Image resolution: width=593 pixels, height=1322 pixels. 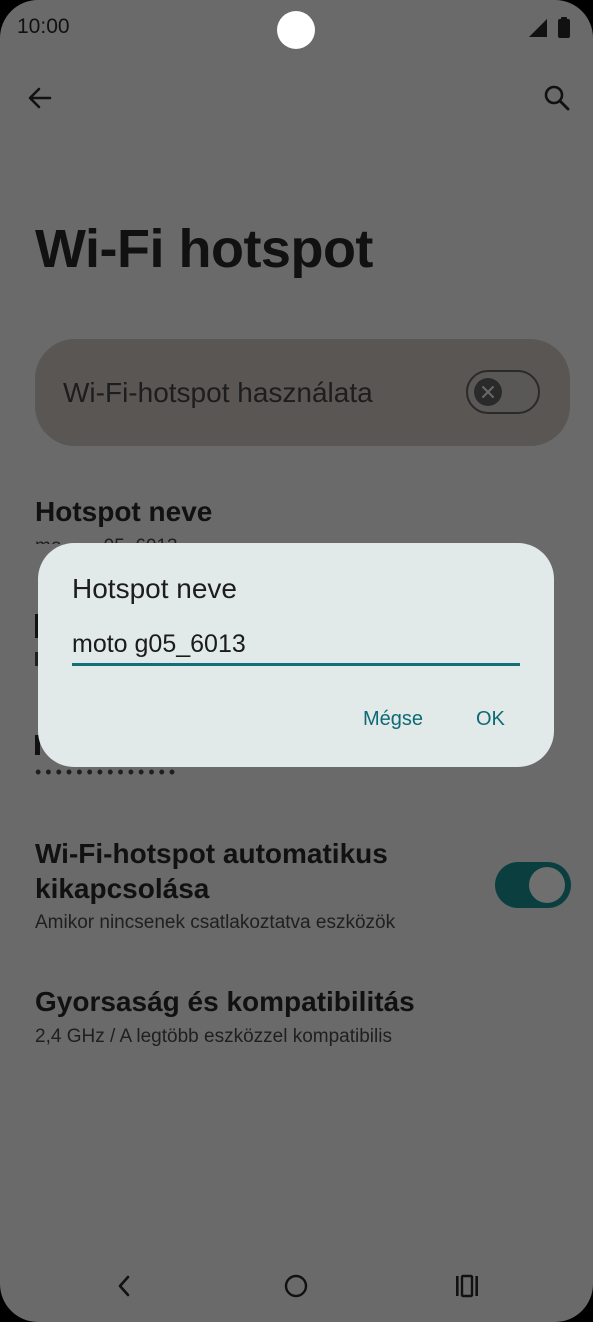 I want to click on use-hotspot-toggle-row: Wi-Fi-hotspot használata, so click(x=302, y=392).